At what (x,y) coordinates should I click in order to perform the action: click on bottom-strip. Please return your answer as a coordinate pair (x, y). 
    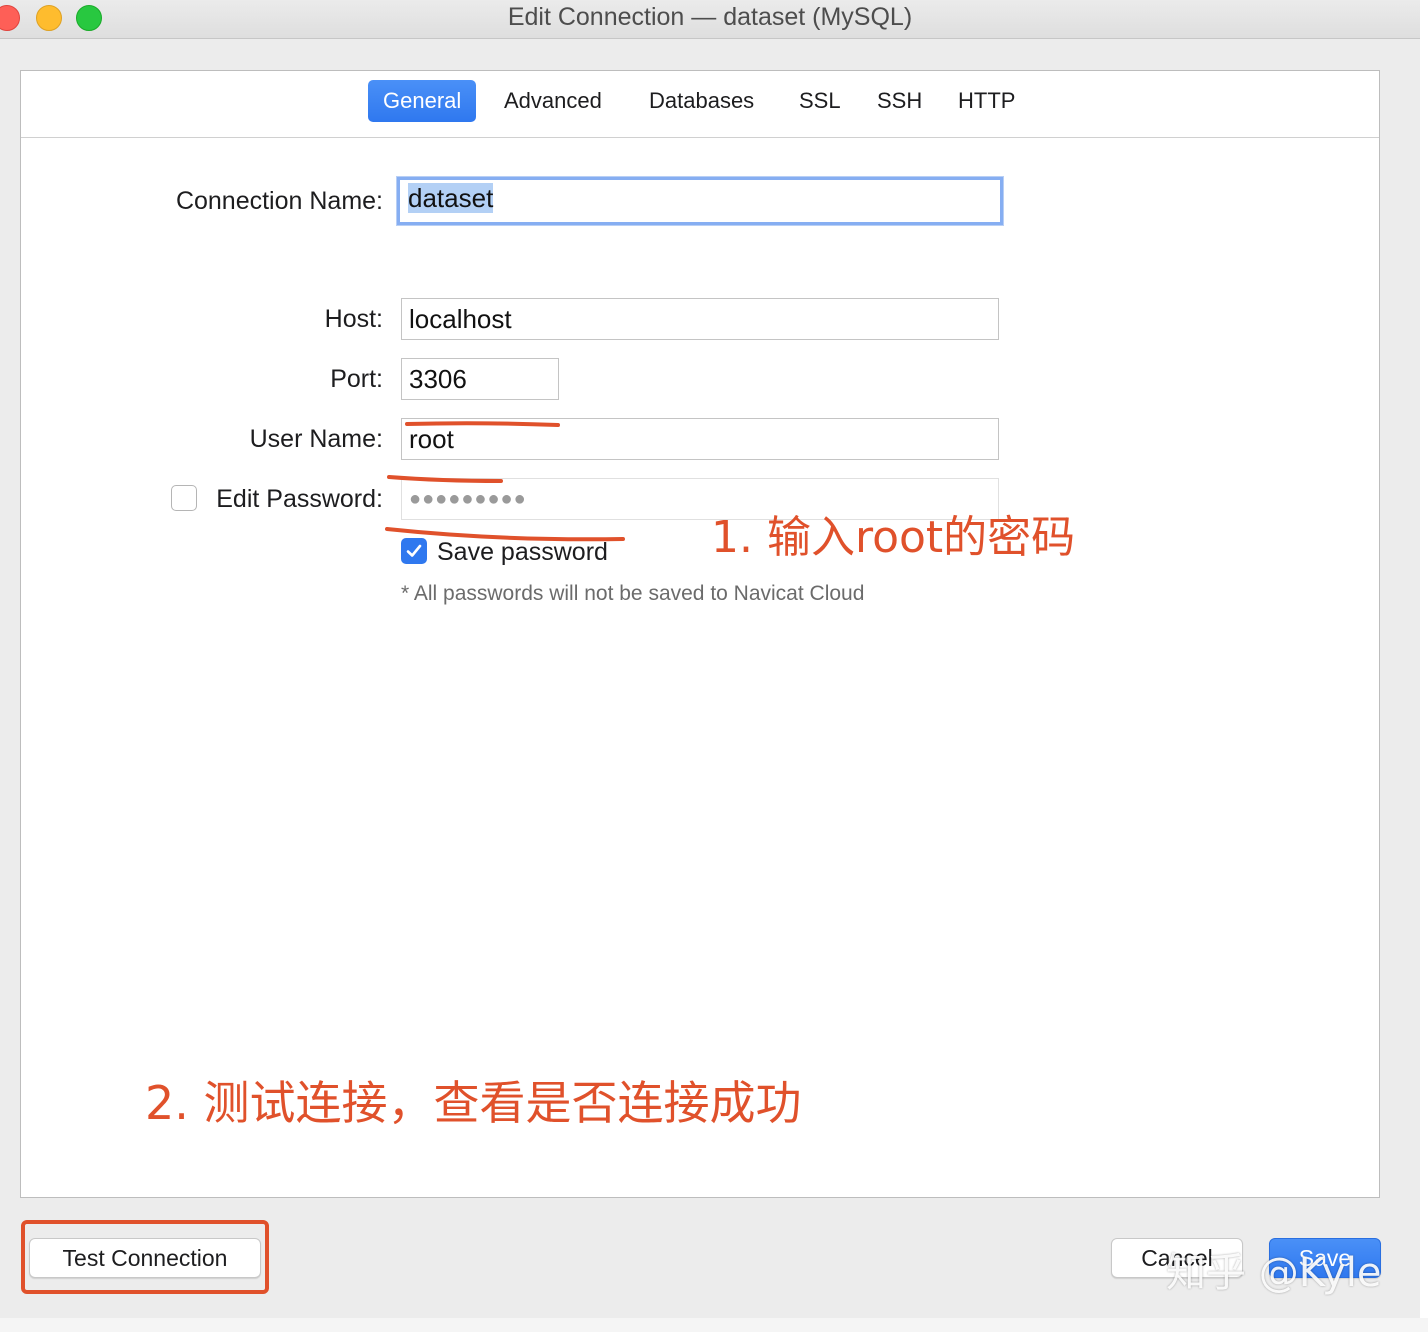
    Looking at the image, I should click on (714, 1325).